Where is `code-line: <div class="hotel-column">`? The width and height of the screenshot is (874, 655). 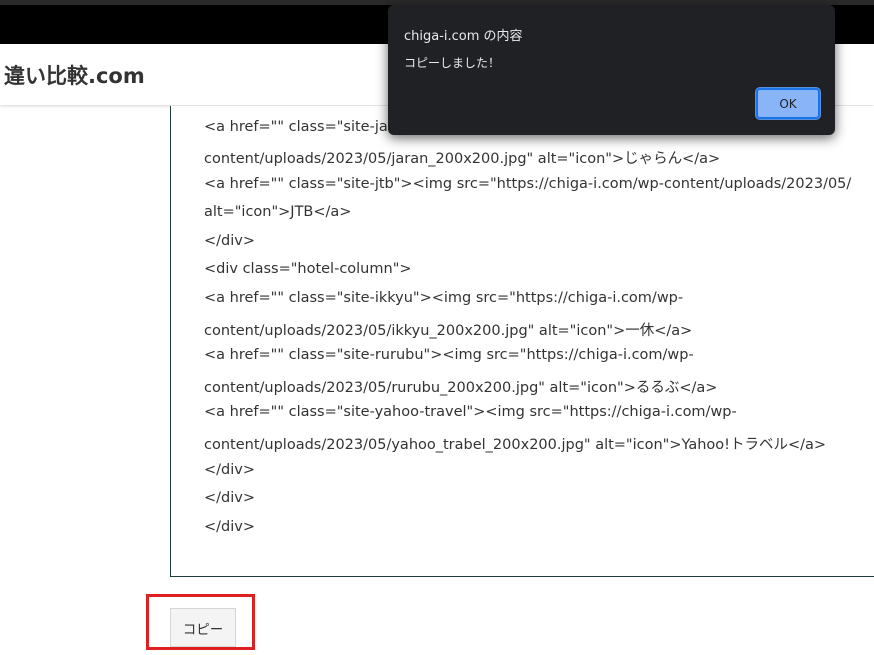
code-line: <div class="hotel-column"> is located at coordinates (308, 269).